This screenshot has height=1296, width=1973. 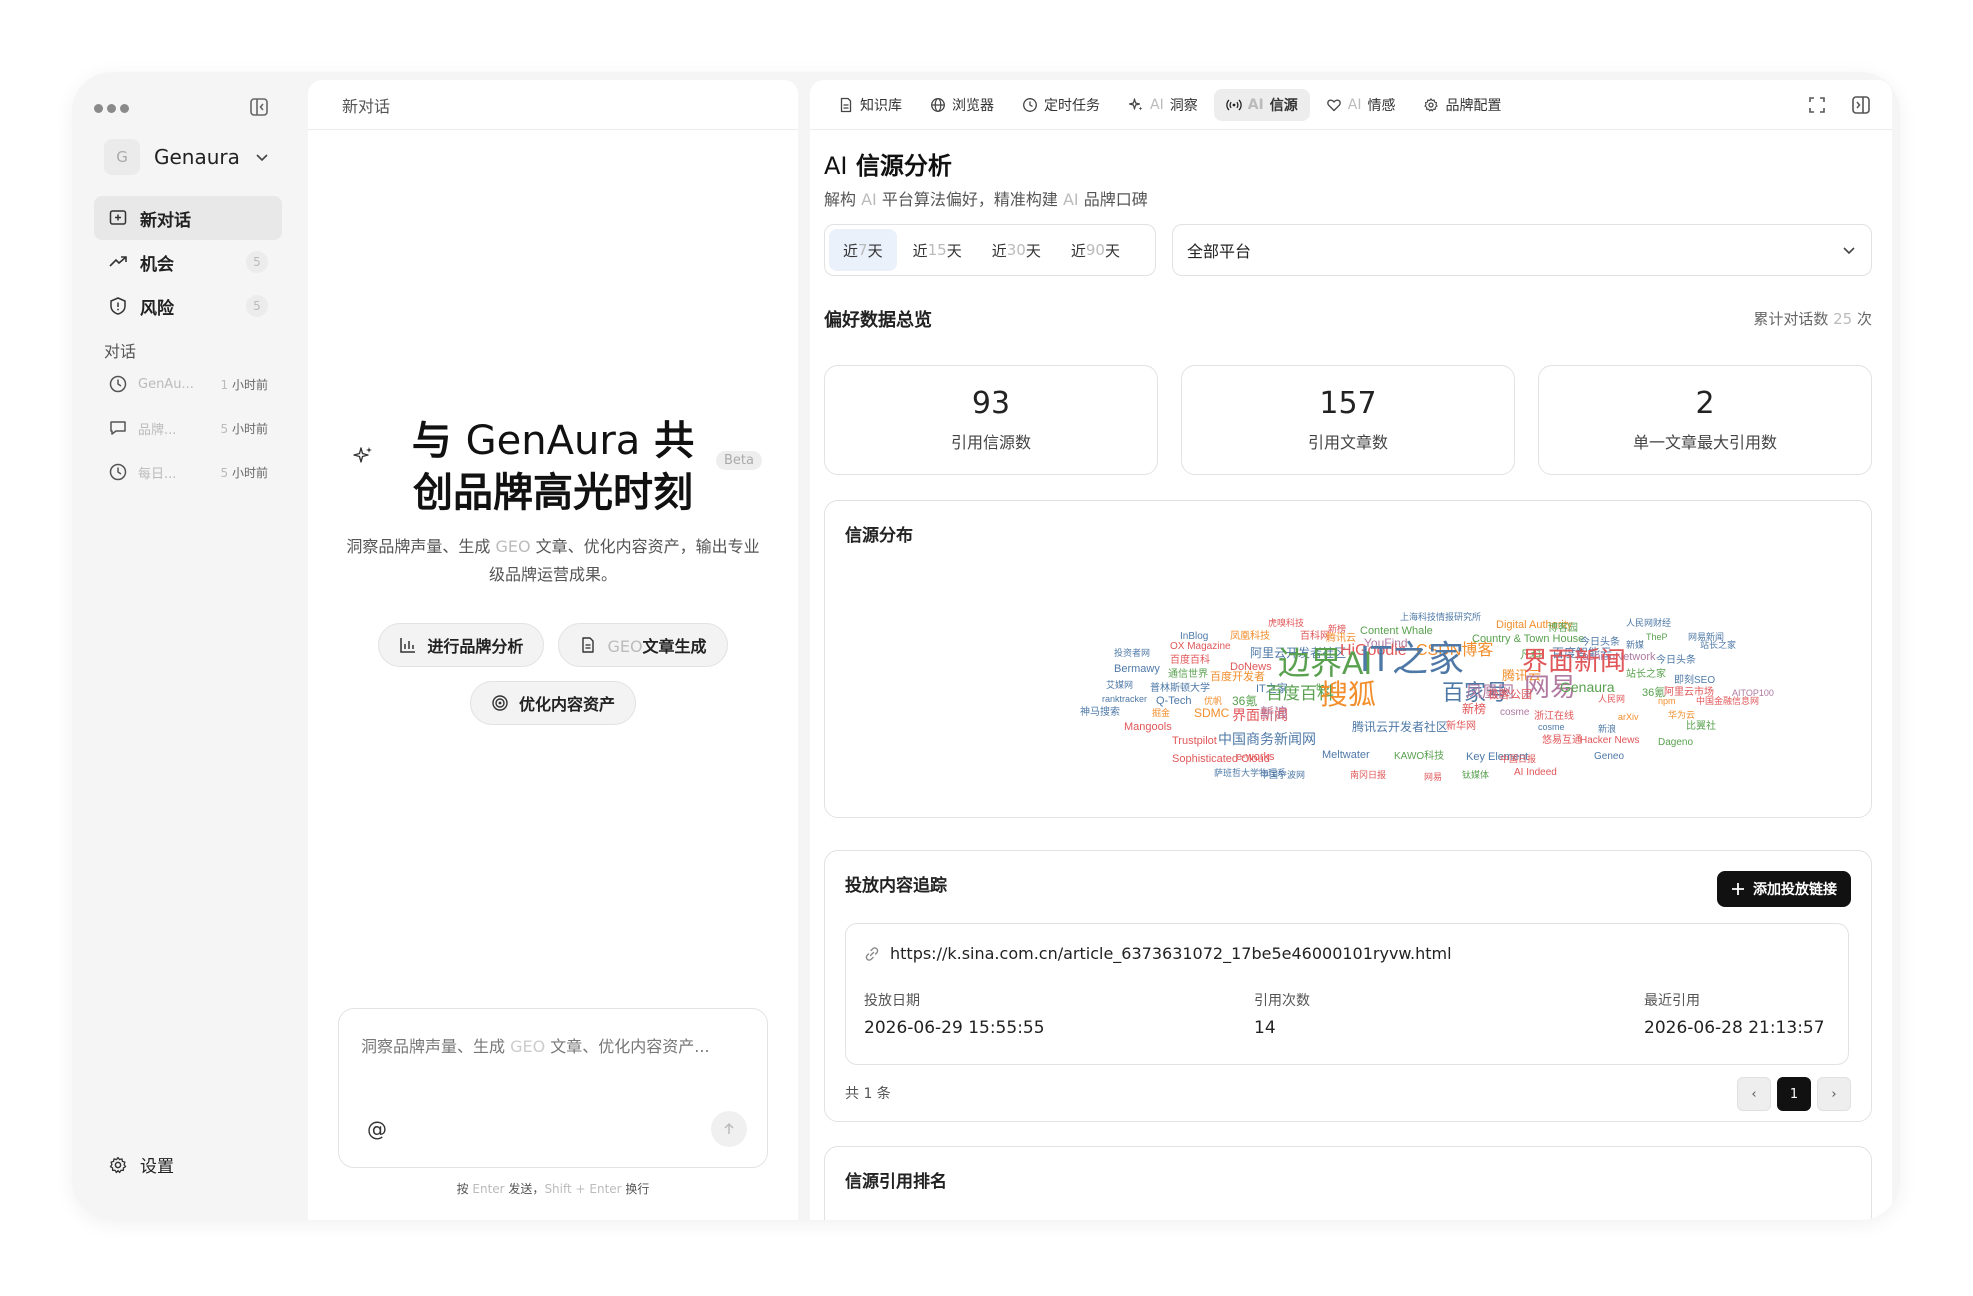 I want to click on title-ai: AI, so click(x=836, y=166).